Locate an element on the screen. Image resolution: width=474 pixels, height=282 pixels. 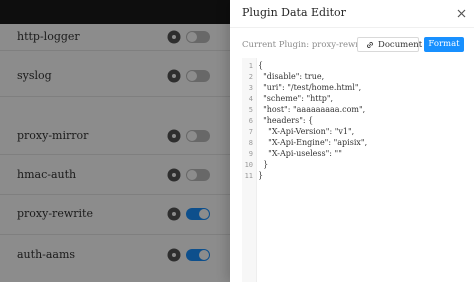
code-line: "host": "aaaaaaaaa.com", is located at coordinates (312, 109).